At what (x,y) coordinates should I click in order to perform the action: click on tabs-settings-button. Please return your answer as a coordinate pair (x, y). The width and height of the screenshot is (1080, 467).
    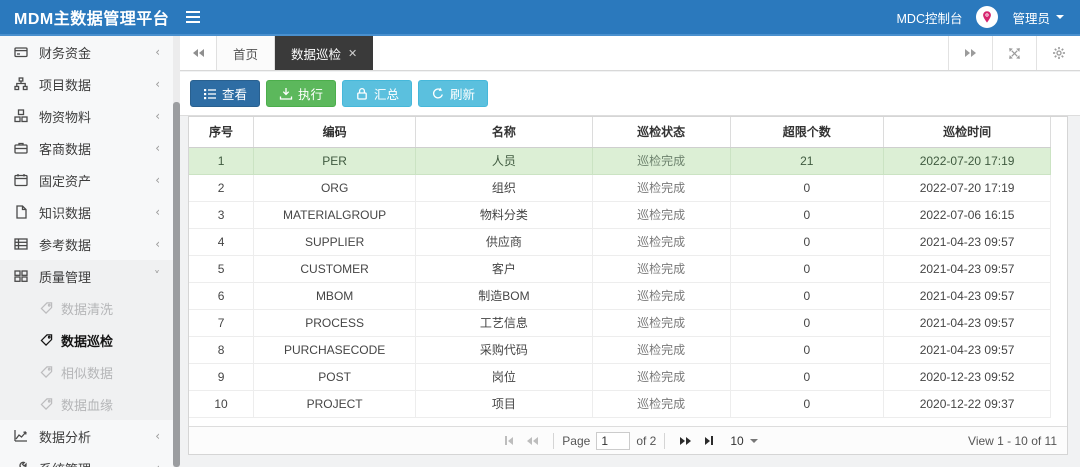
    Looking at the image, I should click on (1058, 53).